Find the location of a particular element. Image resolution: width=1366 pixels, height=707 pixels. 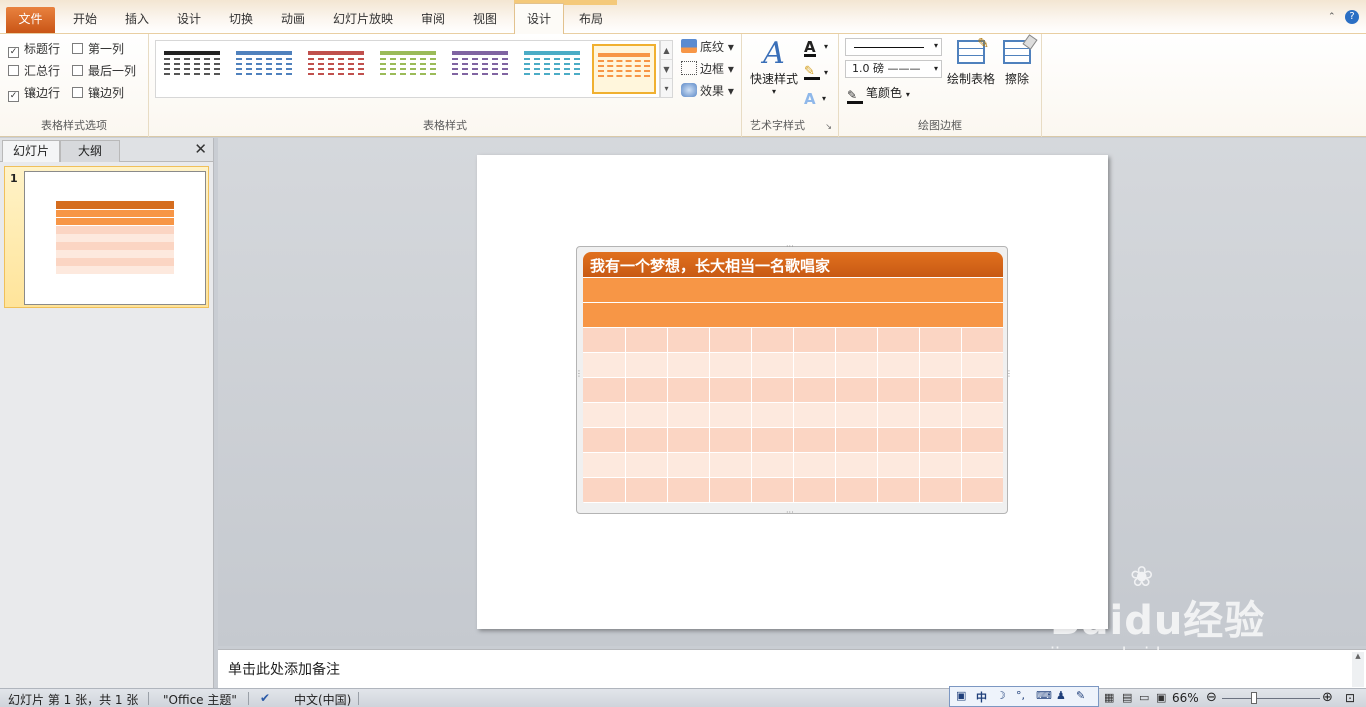

reading-view-icon: ▭ is located at coordinates (1144, 697).